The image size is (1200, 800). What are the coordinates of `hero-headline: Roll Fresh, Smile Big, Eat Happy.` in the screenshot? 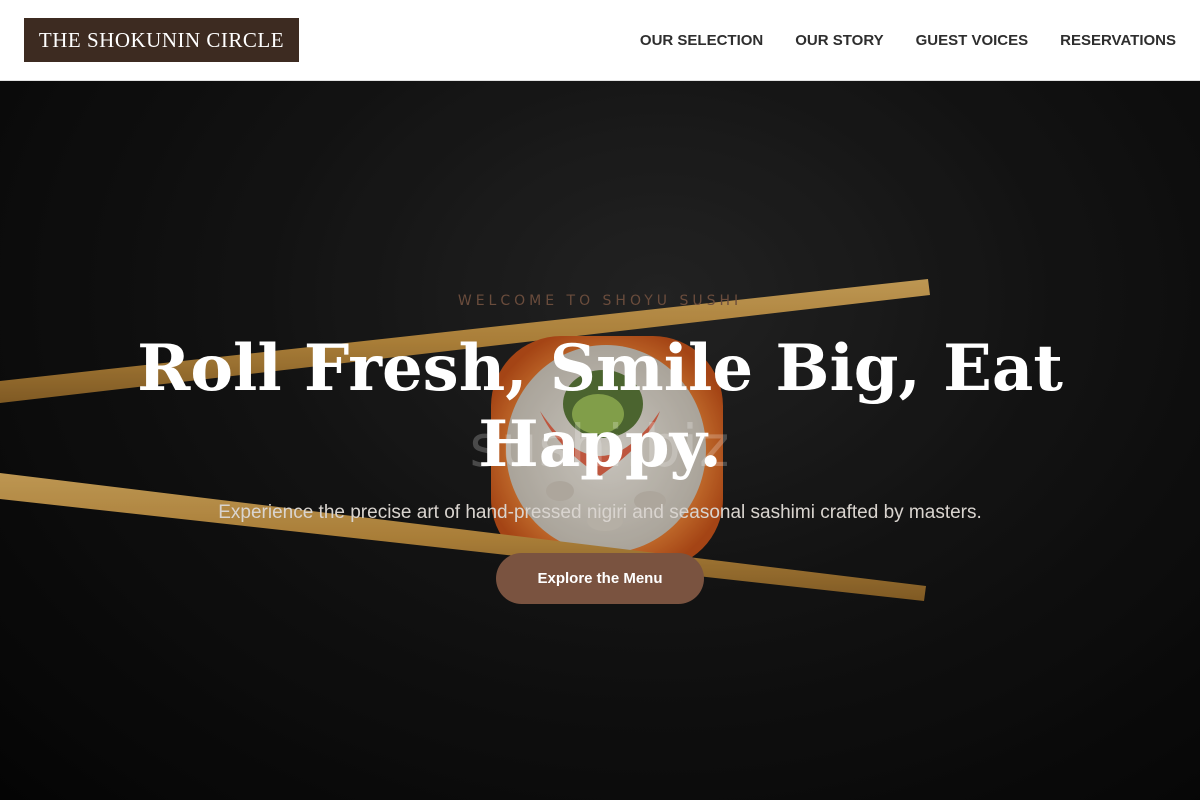 It's located at (600, 406).